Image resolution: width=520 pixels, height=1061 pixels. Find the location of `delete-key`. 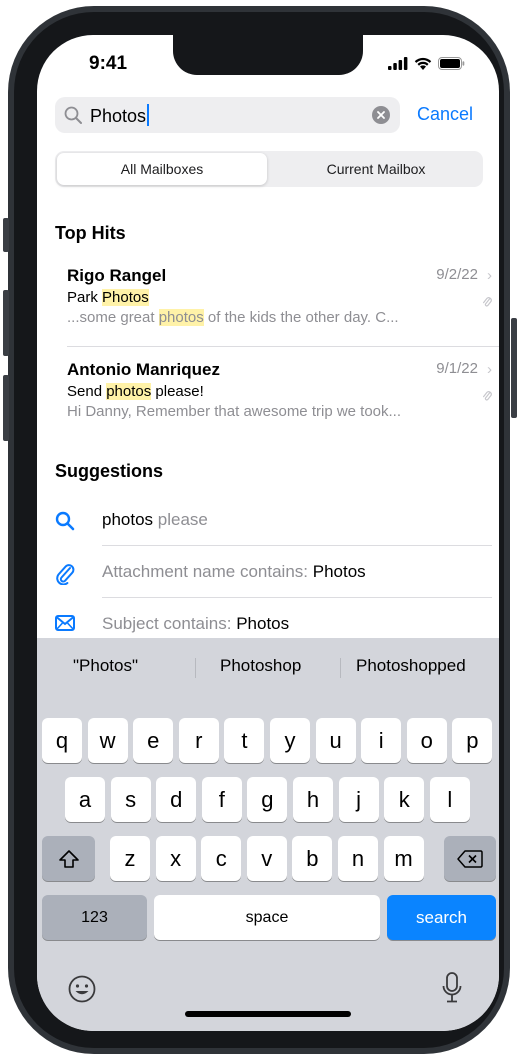

delete-key is located at coordinates (470, 858).